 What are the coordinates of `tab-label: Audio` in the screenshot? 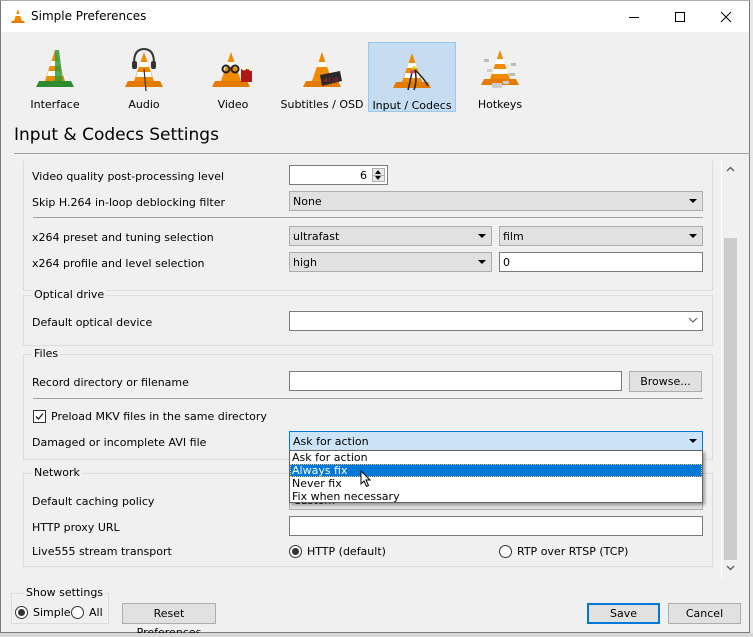 It's located at (144, 104).